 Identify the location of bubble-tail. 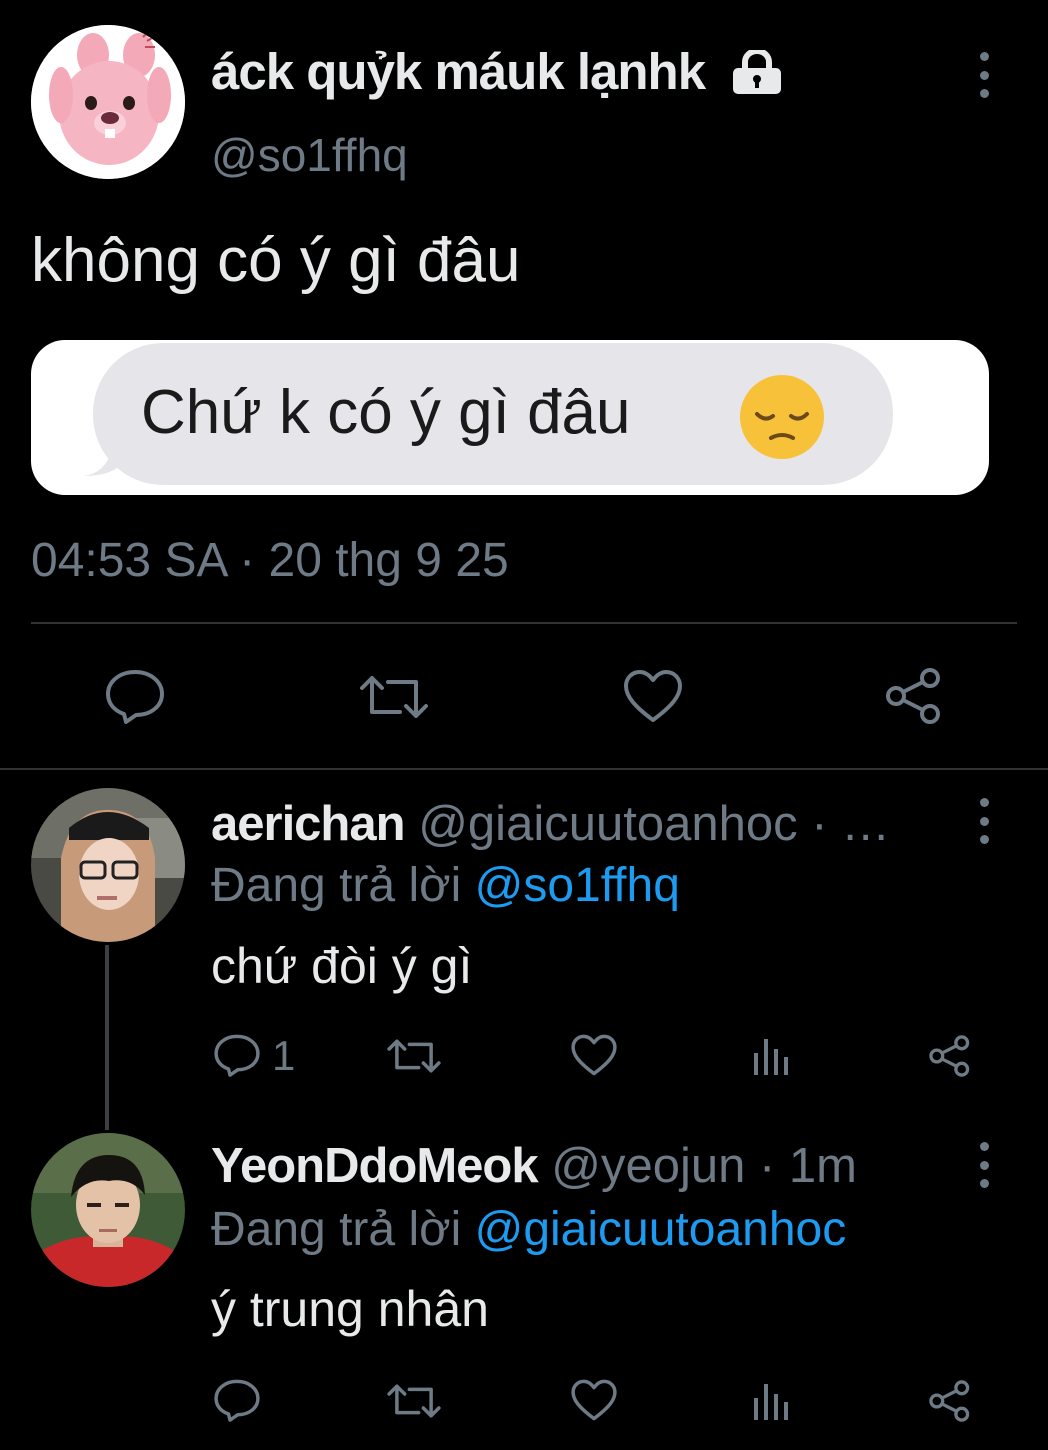
(103, 462).